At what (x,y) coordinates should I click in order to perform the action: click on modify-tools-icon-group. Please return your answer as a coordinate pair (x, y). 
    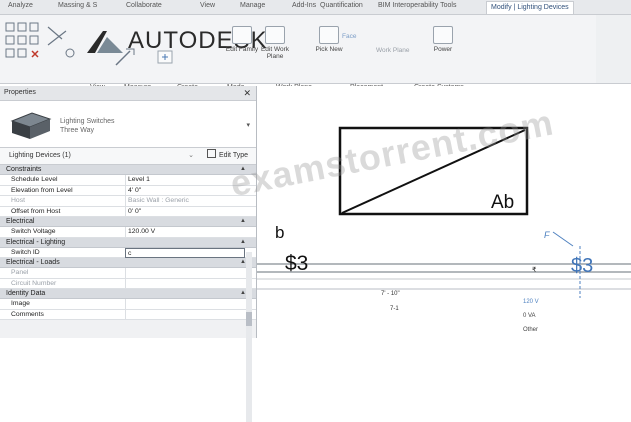
    Looking at the image, I should click on (44, 43).